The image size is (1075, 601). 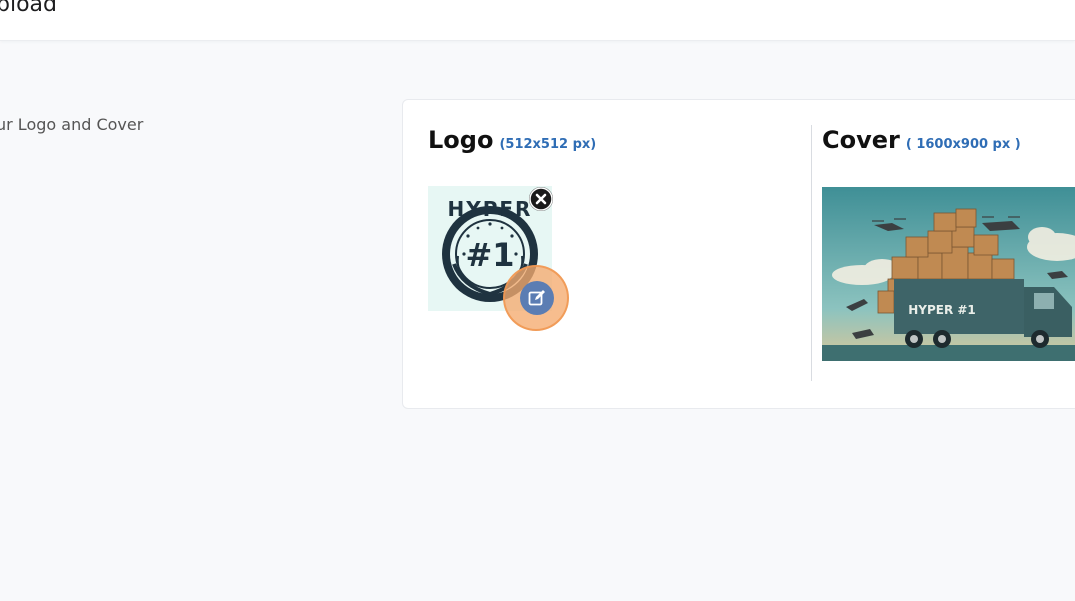 What do you see at coordinates (942, 310) in the screenshot?
I see `cover-truck-label: HYPER #1` at bounding box center [942, 310].